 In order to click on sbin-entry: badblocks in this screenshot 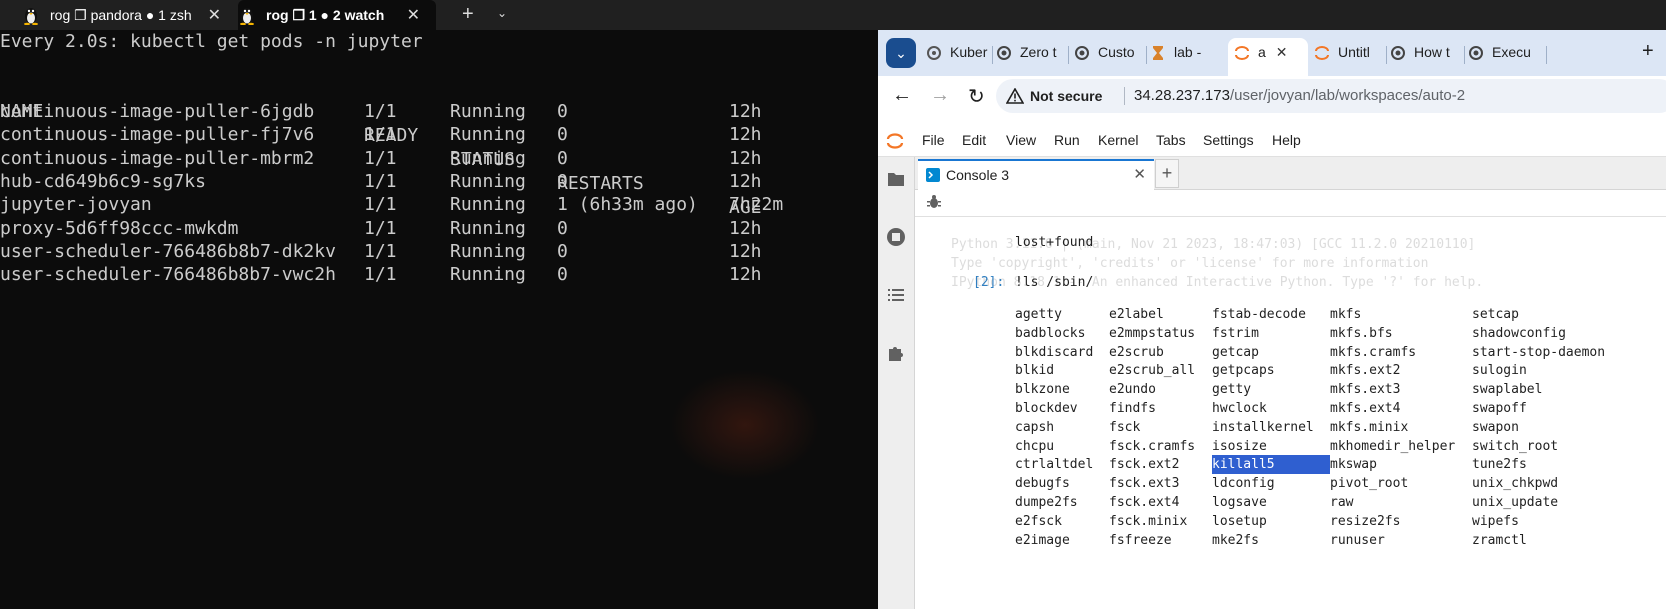, I will do `click(1050, 333)`.